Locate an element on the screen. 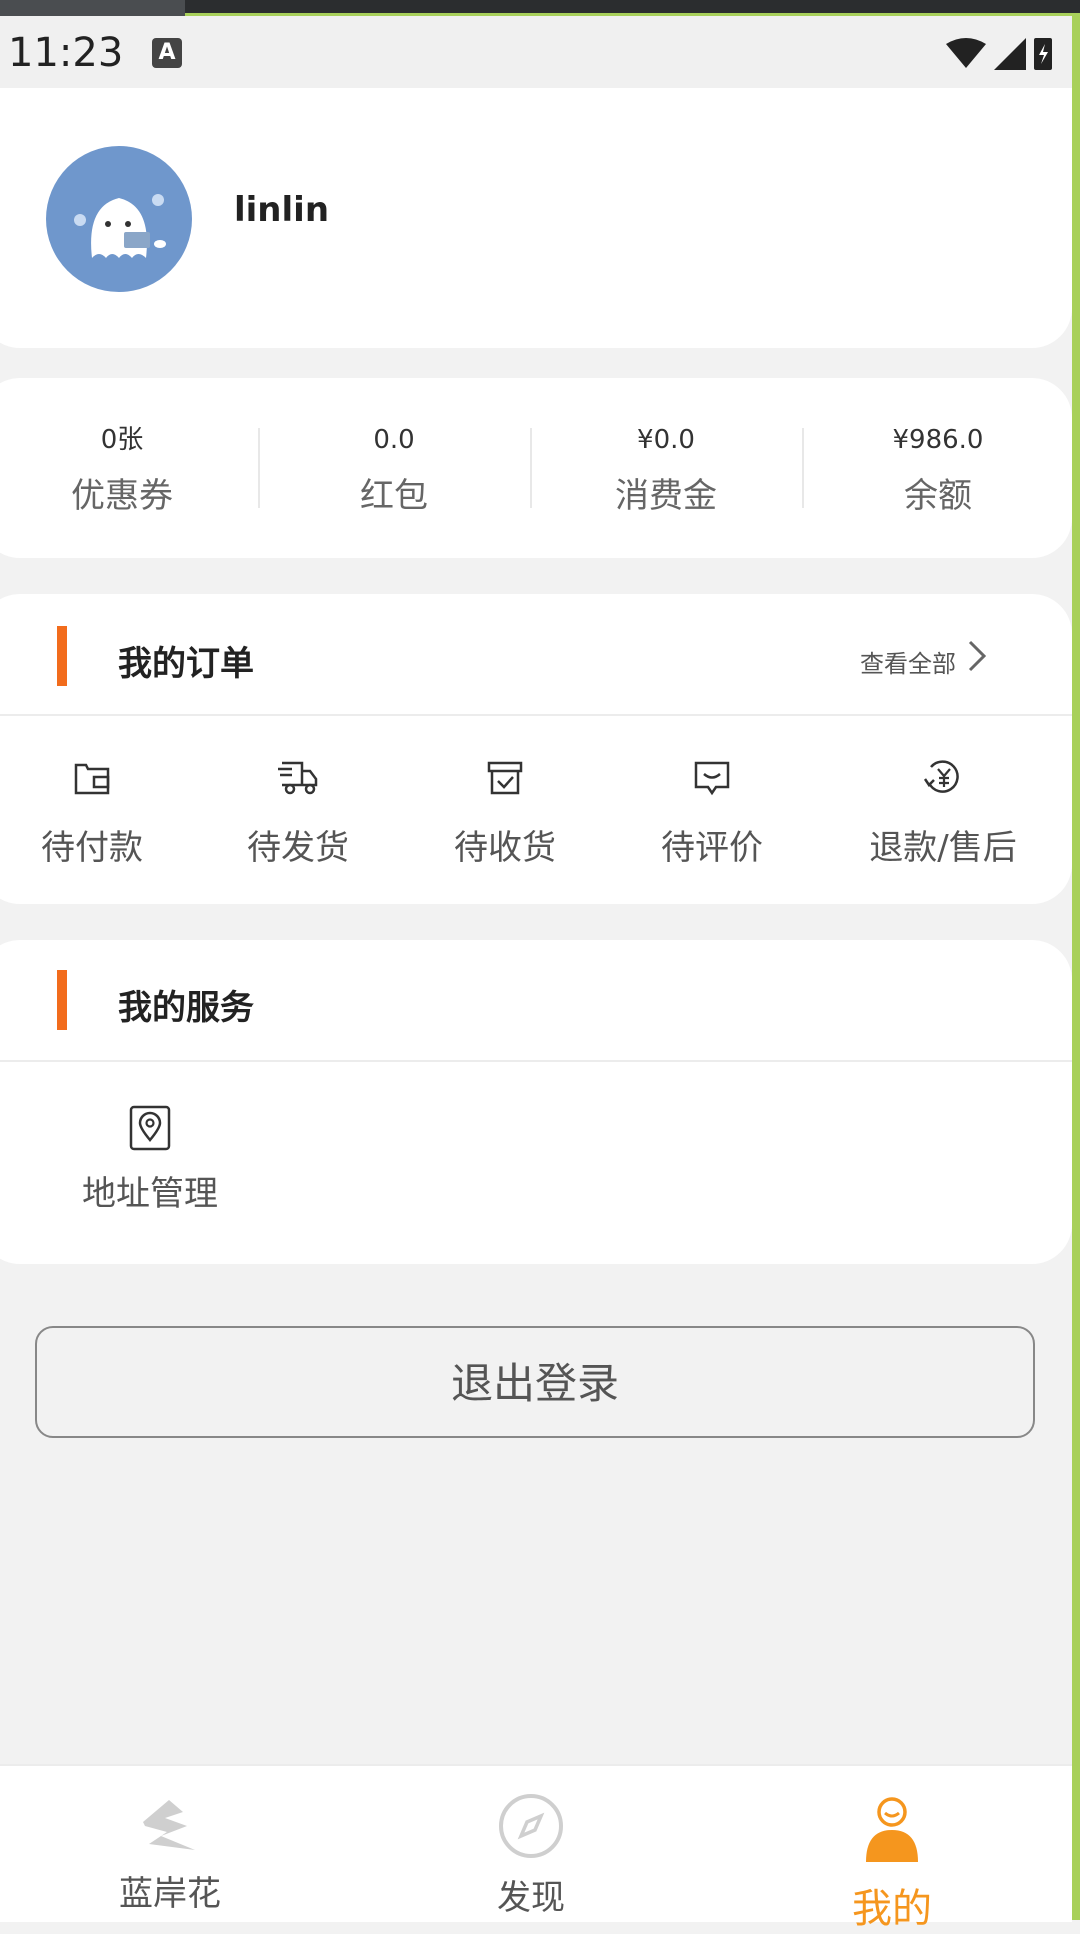 The image size is (1080, 1934). avatar is located at coordinates (119, 219).